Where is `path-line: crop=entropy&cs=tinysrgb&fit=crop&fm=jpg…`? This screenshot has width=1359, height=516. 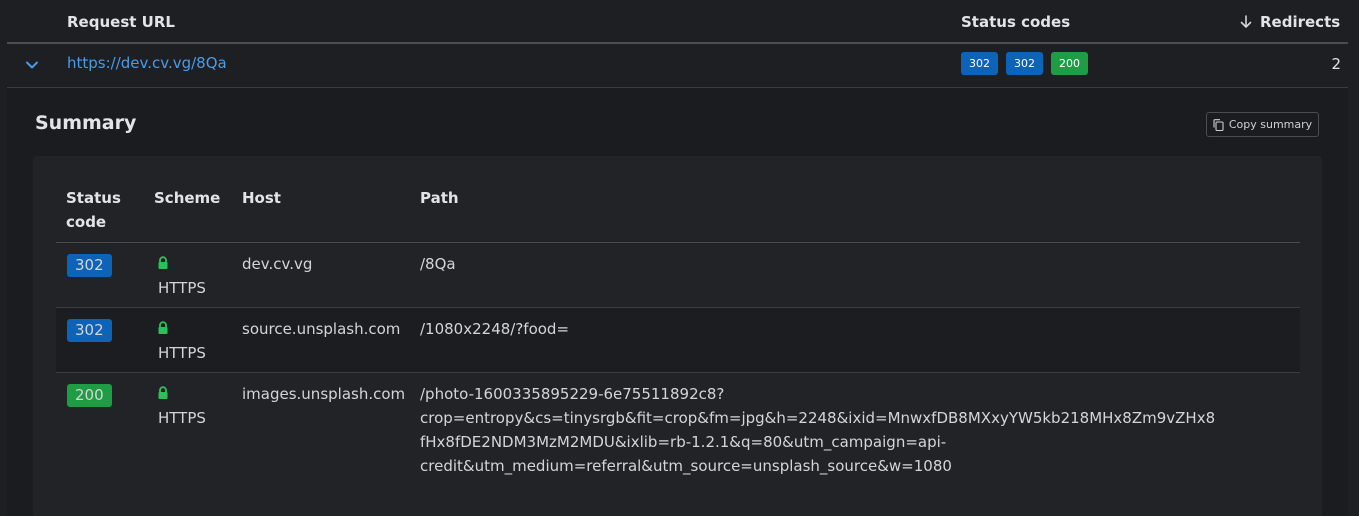
path-line: crop=entropy&cs=tinysrgb&fit=crop&fm=jpg… is located at coordinates (818, 418).